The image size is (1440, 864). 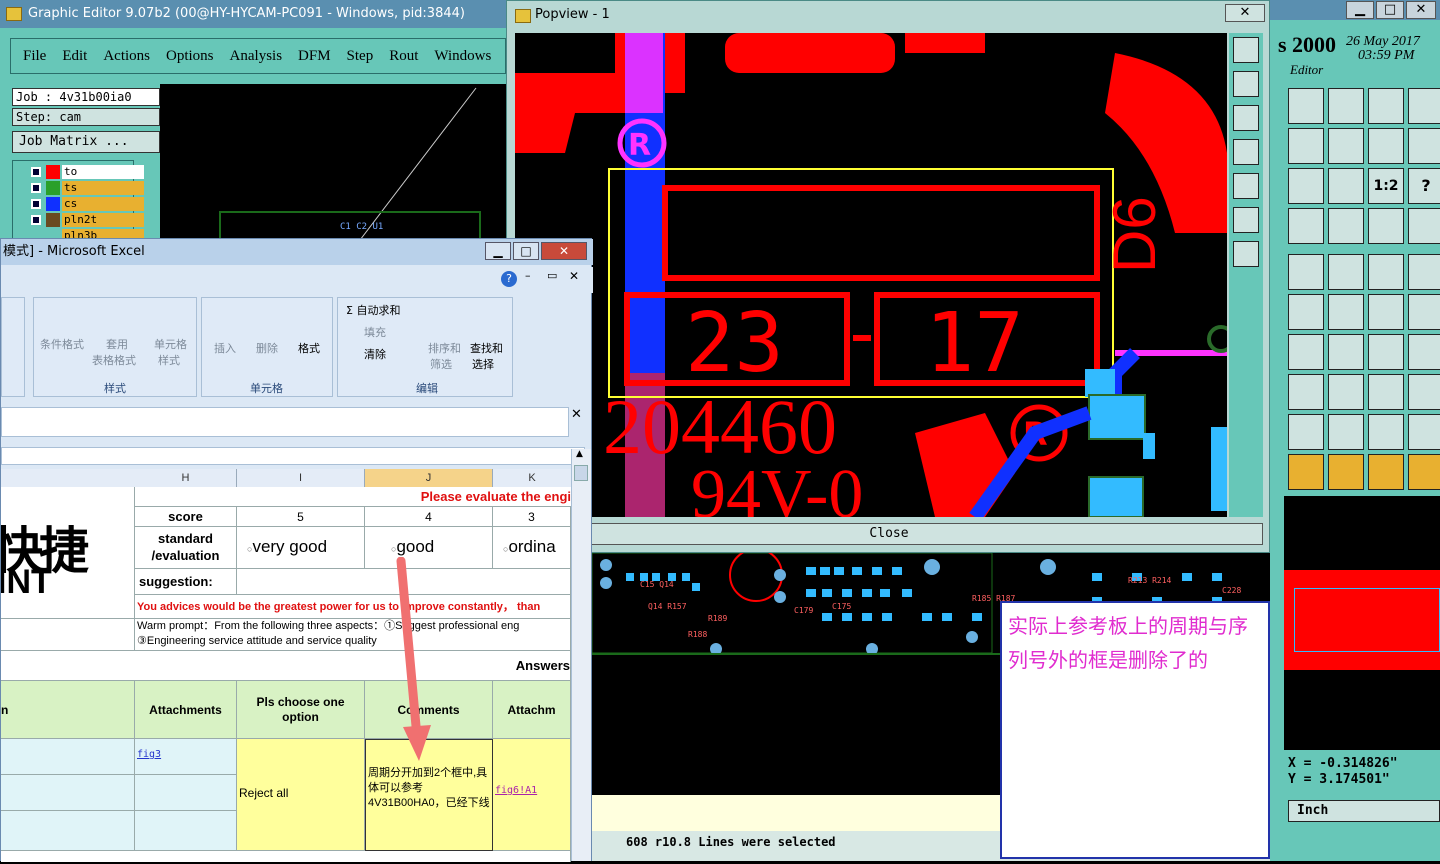 I want to click on zoom-down-icon, so click(x=1246, y=118).